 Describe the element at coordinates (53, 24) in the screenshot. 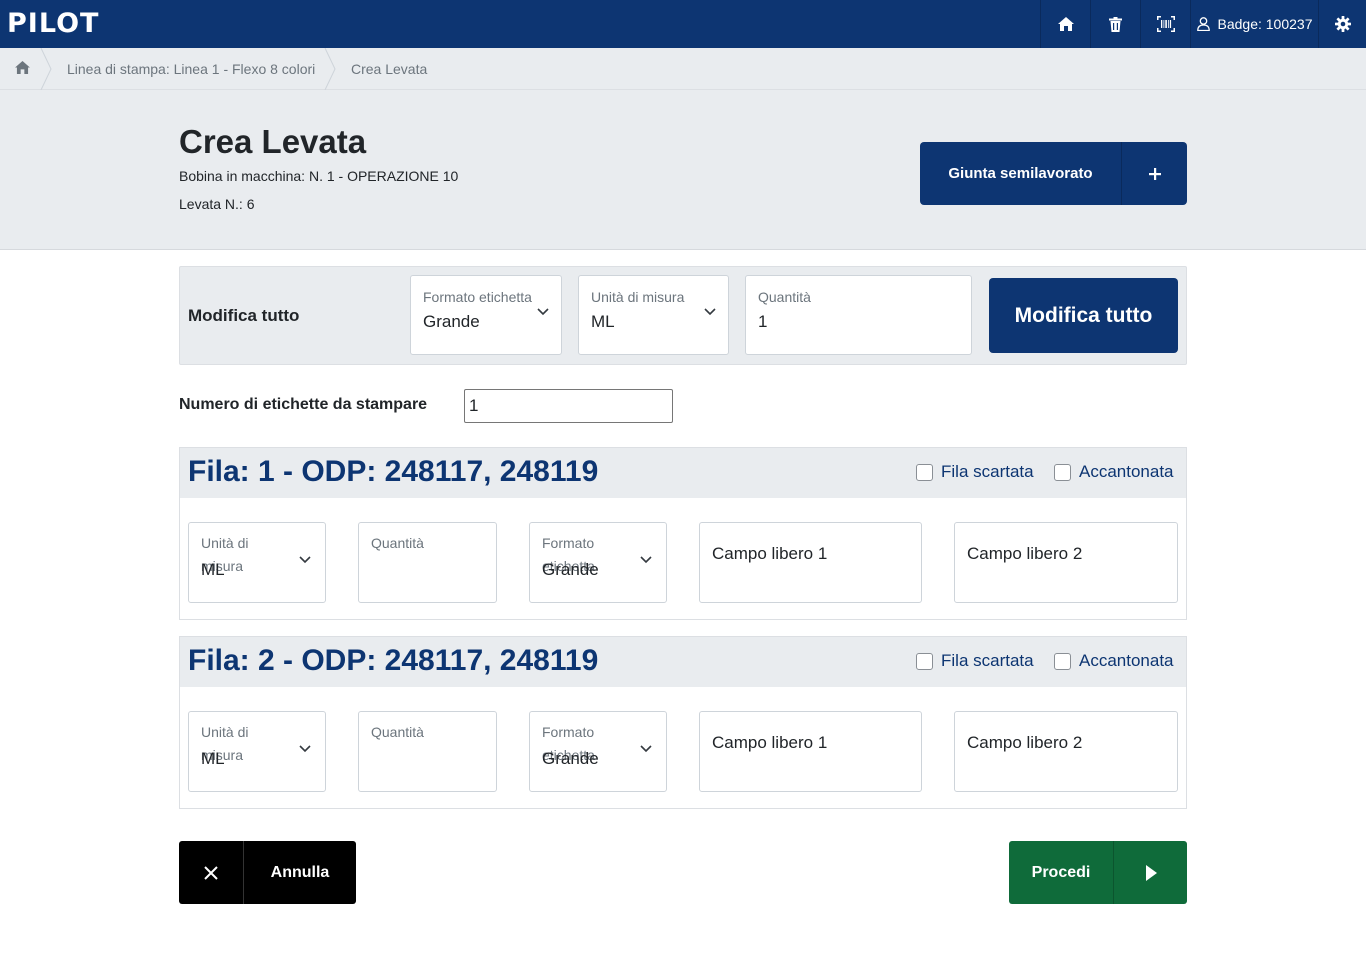

I see `pilot-logo: PILOT` at that location.